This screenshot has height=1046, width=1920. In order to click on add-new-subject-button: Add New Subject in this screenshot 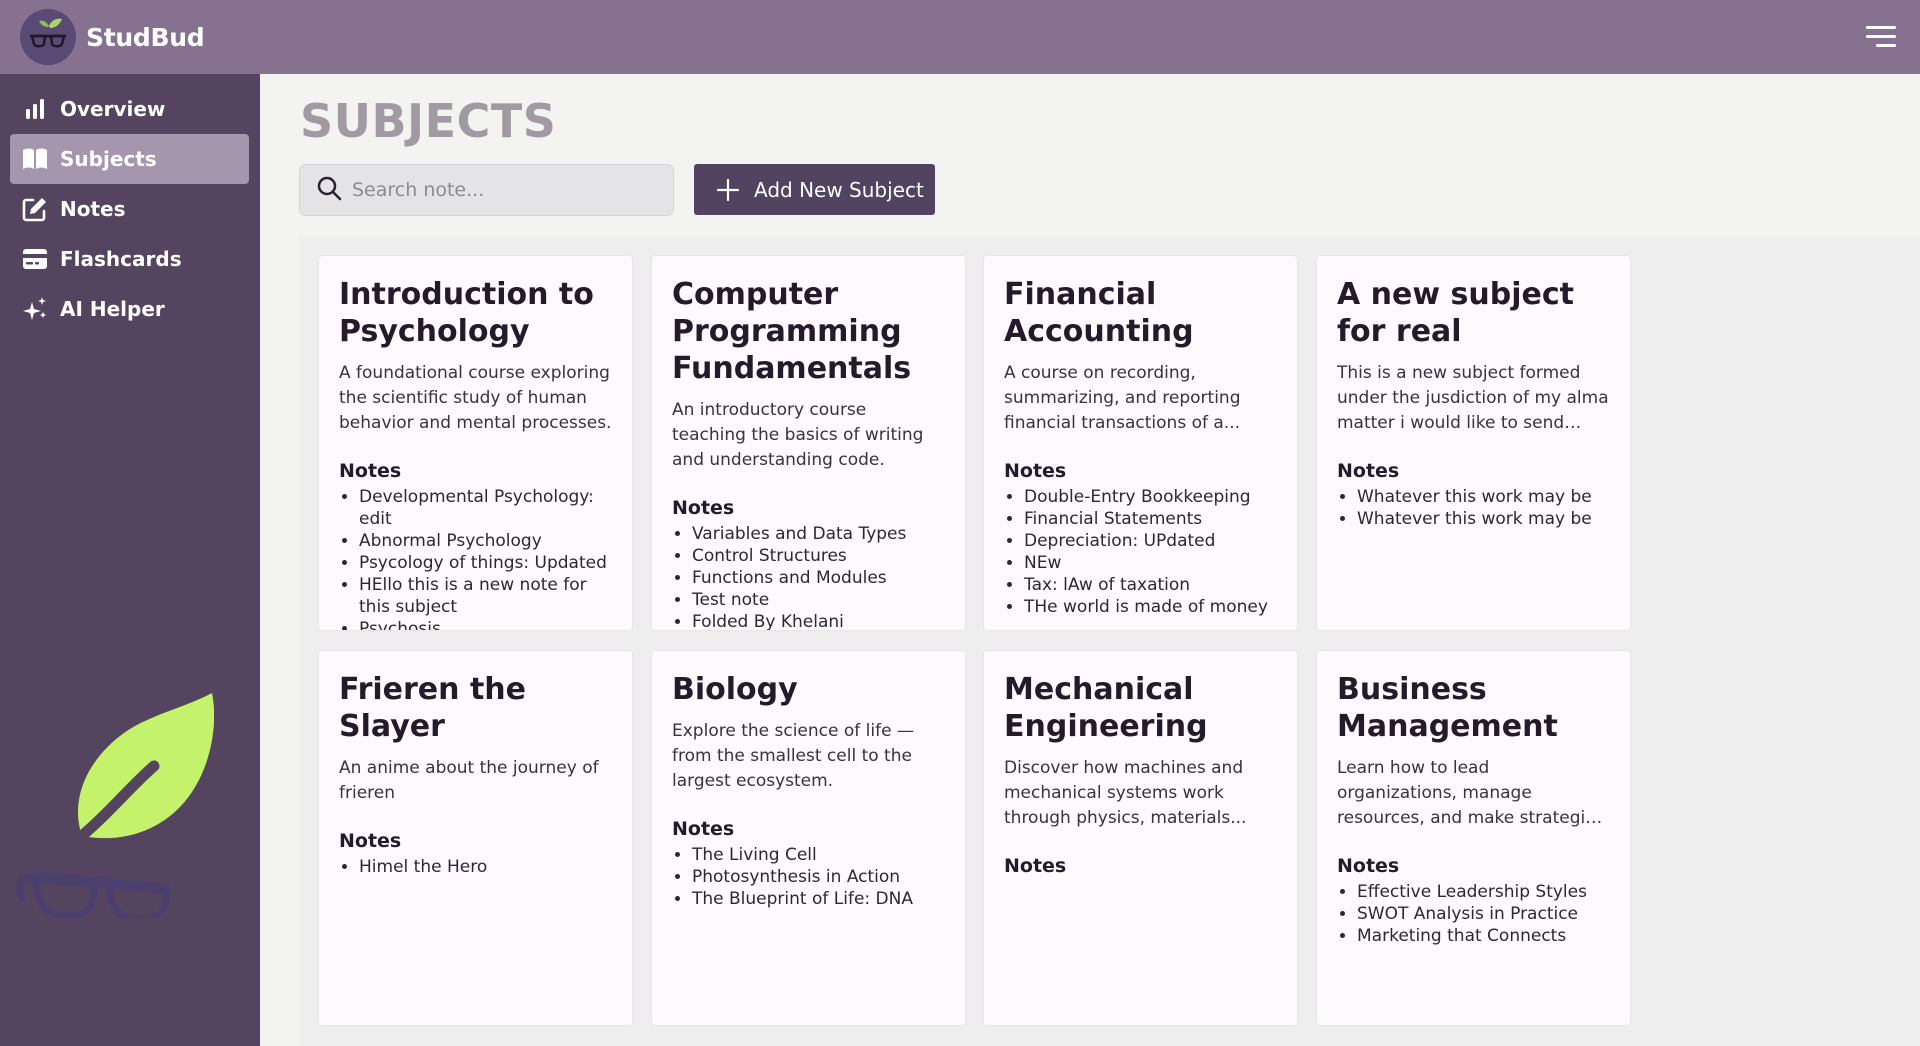, I will do `click(814, 189)`.